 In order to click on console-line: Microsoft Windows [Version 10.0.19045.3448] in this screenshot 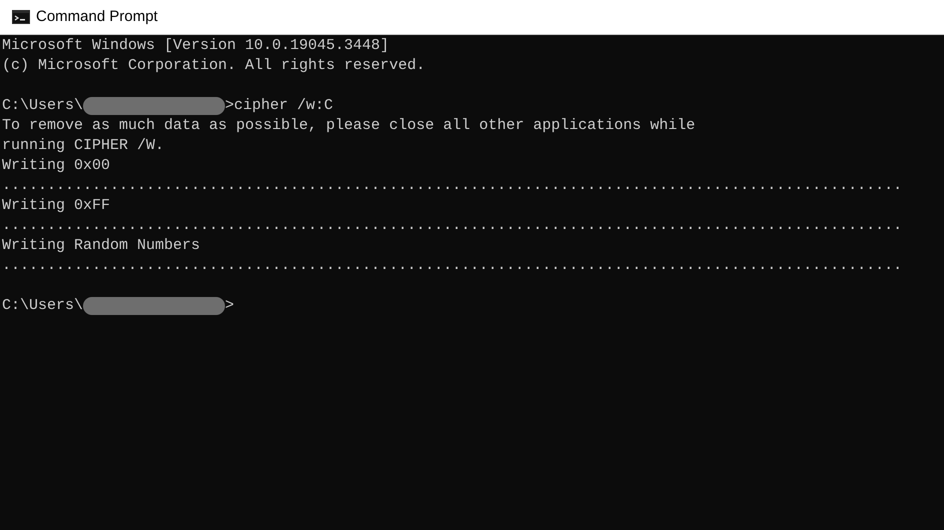, I will do `click(196, 46)`.